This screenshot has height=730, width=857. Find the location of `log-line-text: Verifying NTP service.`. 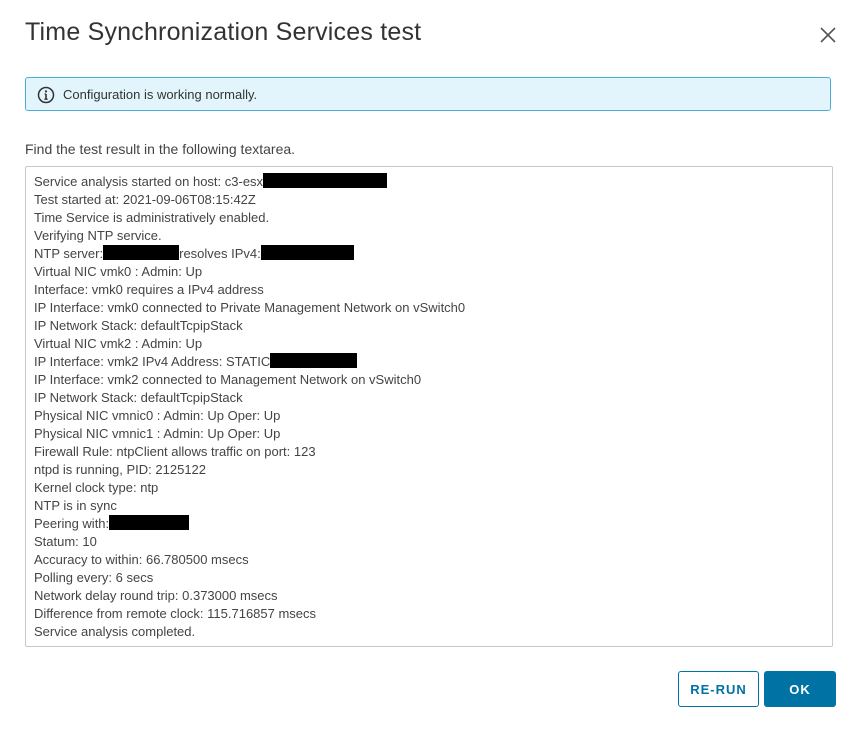

log-line-text: Verifying NTP service. is located at coordinates (98, 235).